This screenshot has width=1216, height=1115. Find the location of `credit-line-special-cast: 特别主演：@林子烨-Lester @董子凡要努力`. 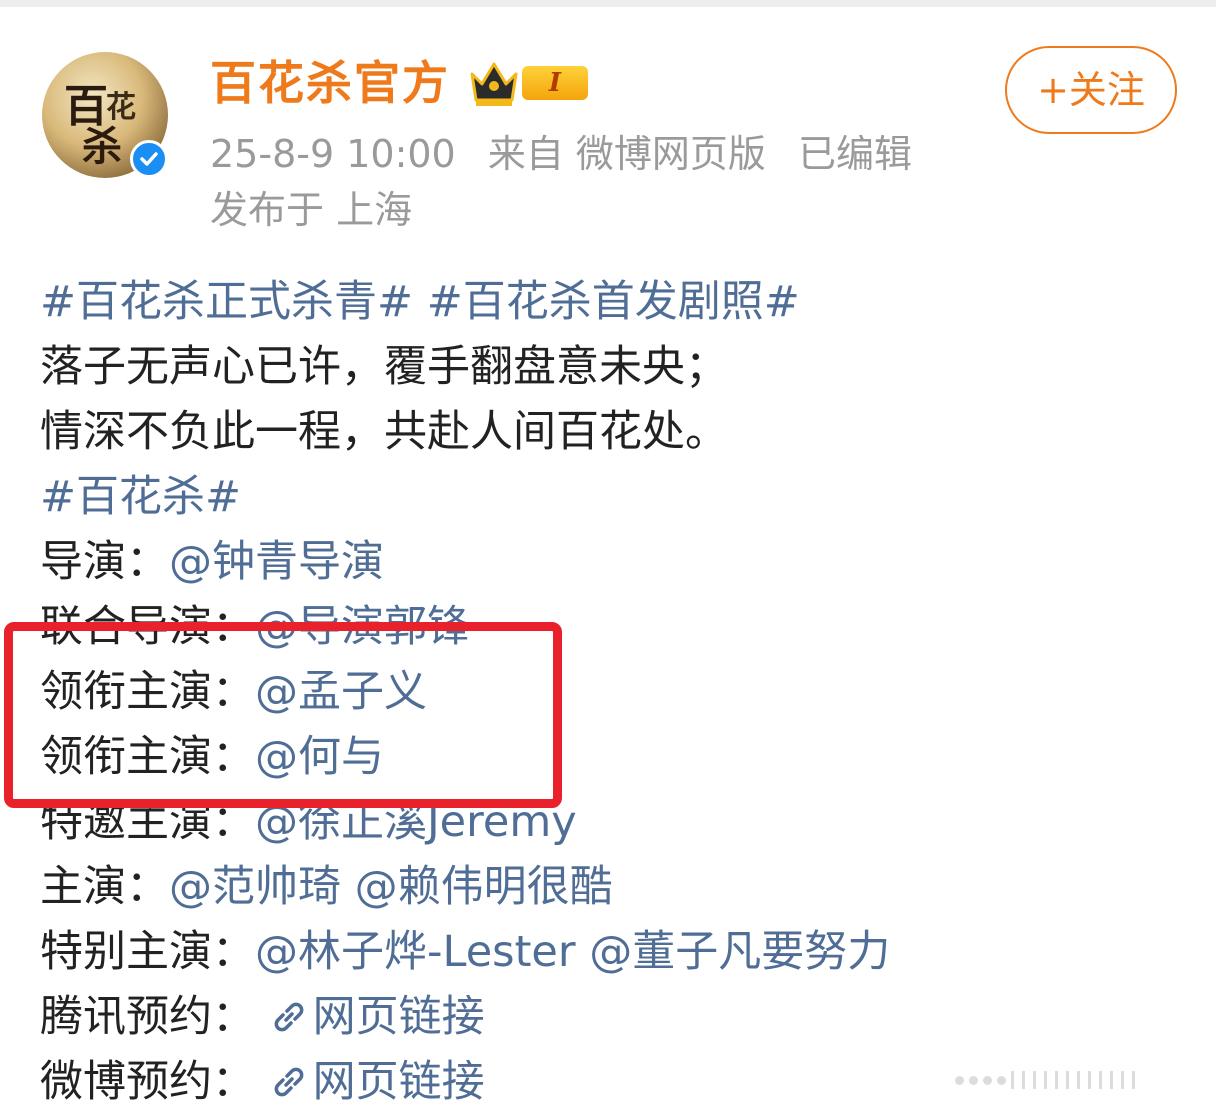

credit-line-special-cast: 特别主演：@林子烨-Lester @董子凡要努力 is located at coordinates (615, 952).